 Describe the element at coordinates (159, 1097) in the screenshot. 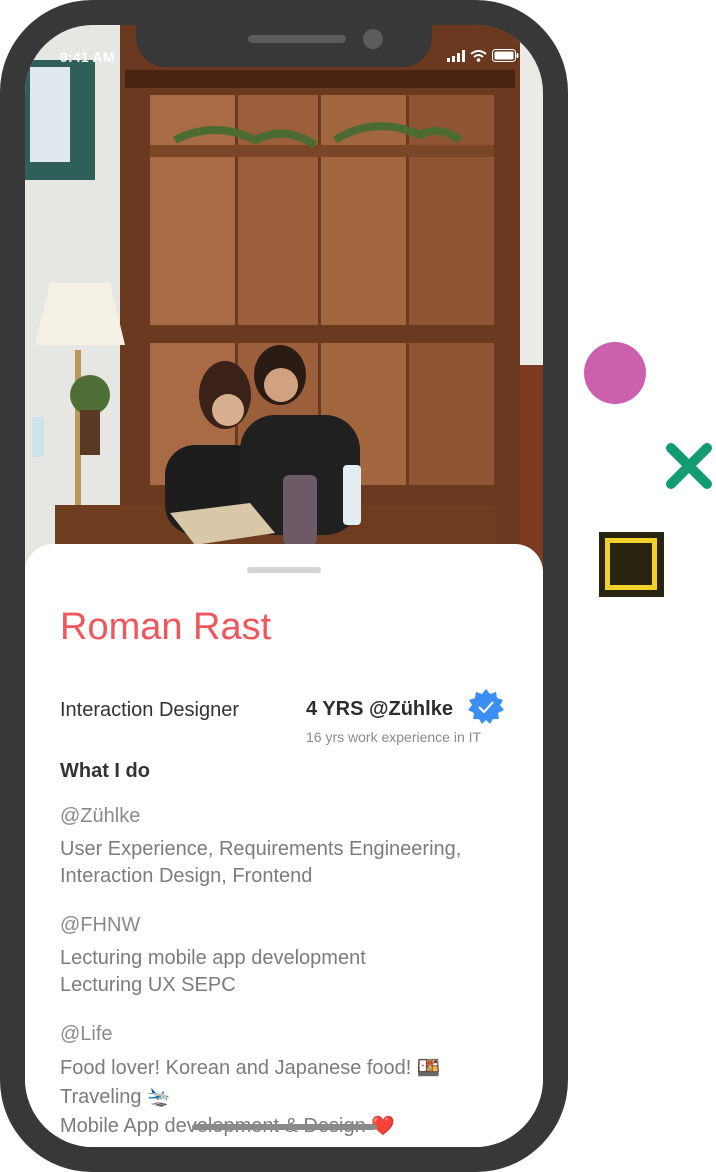

I see `airplane-arrival-icon: 🛬` at that location.